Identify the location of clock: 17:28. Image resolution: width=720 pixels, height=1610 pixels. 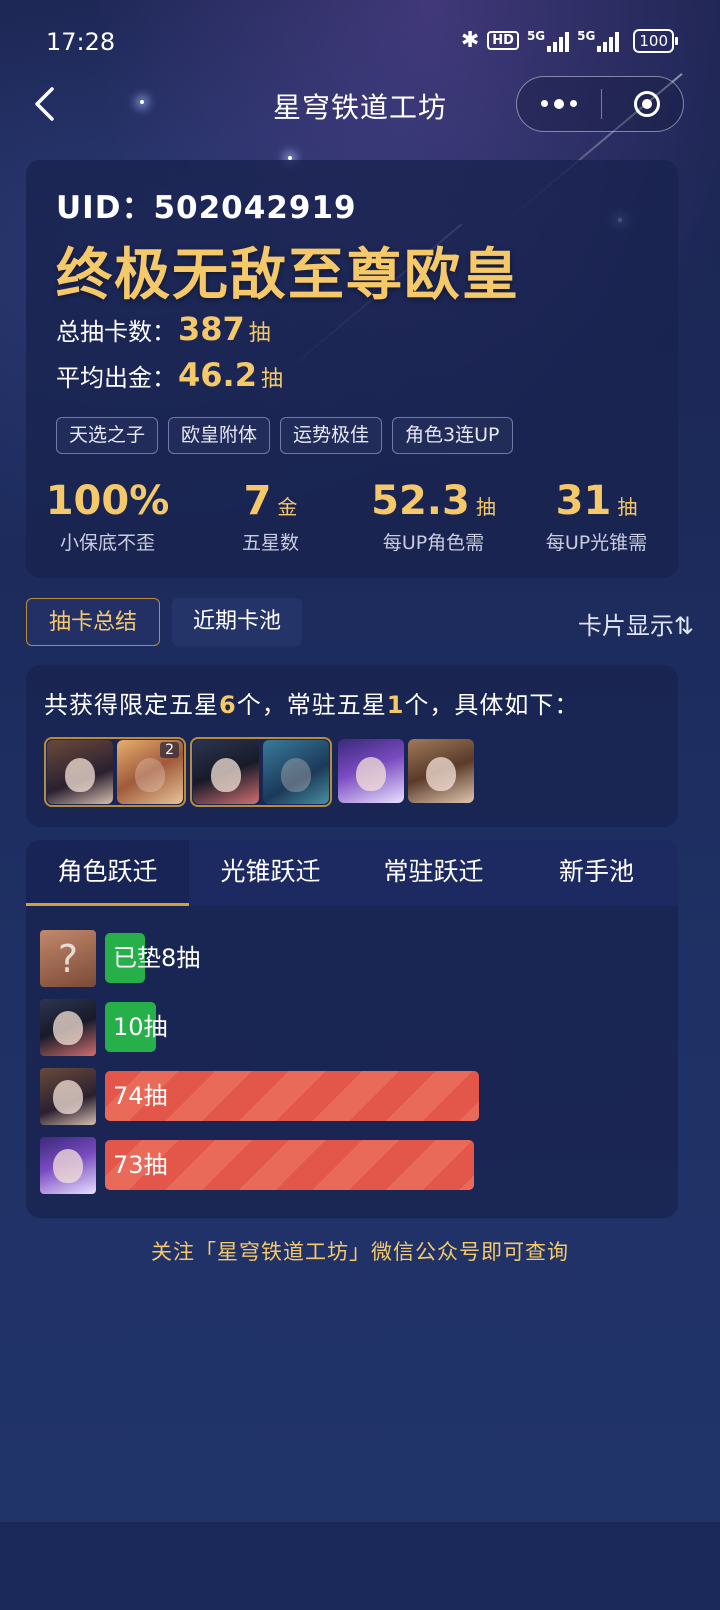
(81, 42).